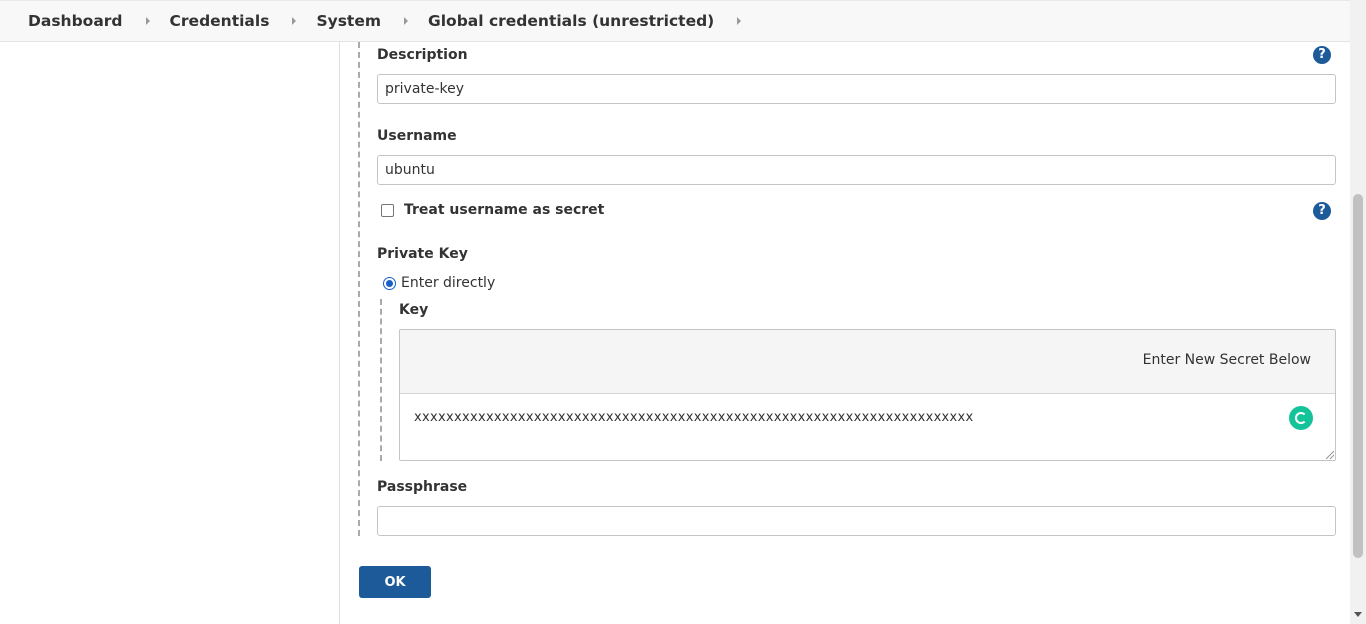 The width and height of the screenshot is (1366, 624). What do you see at coordinates (504, 210) in the screenshot?
I see `treat-username-secret-label: Treat username as secret` at bounding box center [504, 210].